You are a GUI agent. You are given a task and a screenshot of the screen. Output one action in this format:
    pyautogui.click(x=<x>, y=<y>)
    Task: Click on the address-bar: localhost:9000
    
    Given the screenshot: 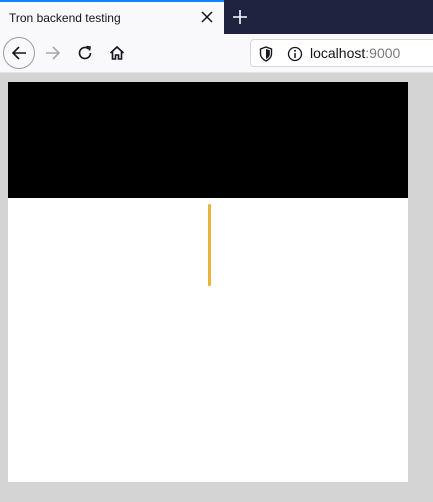 What is the action you would take?
    pyautogui.click(x=341, y=53)
    